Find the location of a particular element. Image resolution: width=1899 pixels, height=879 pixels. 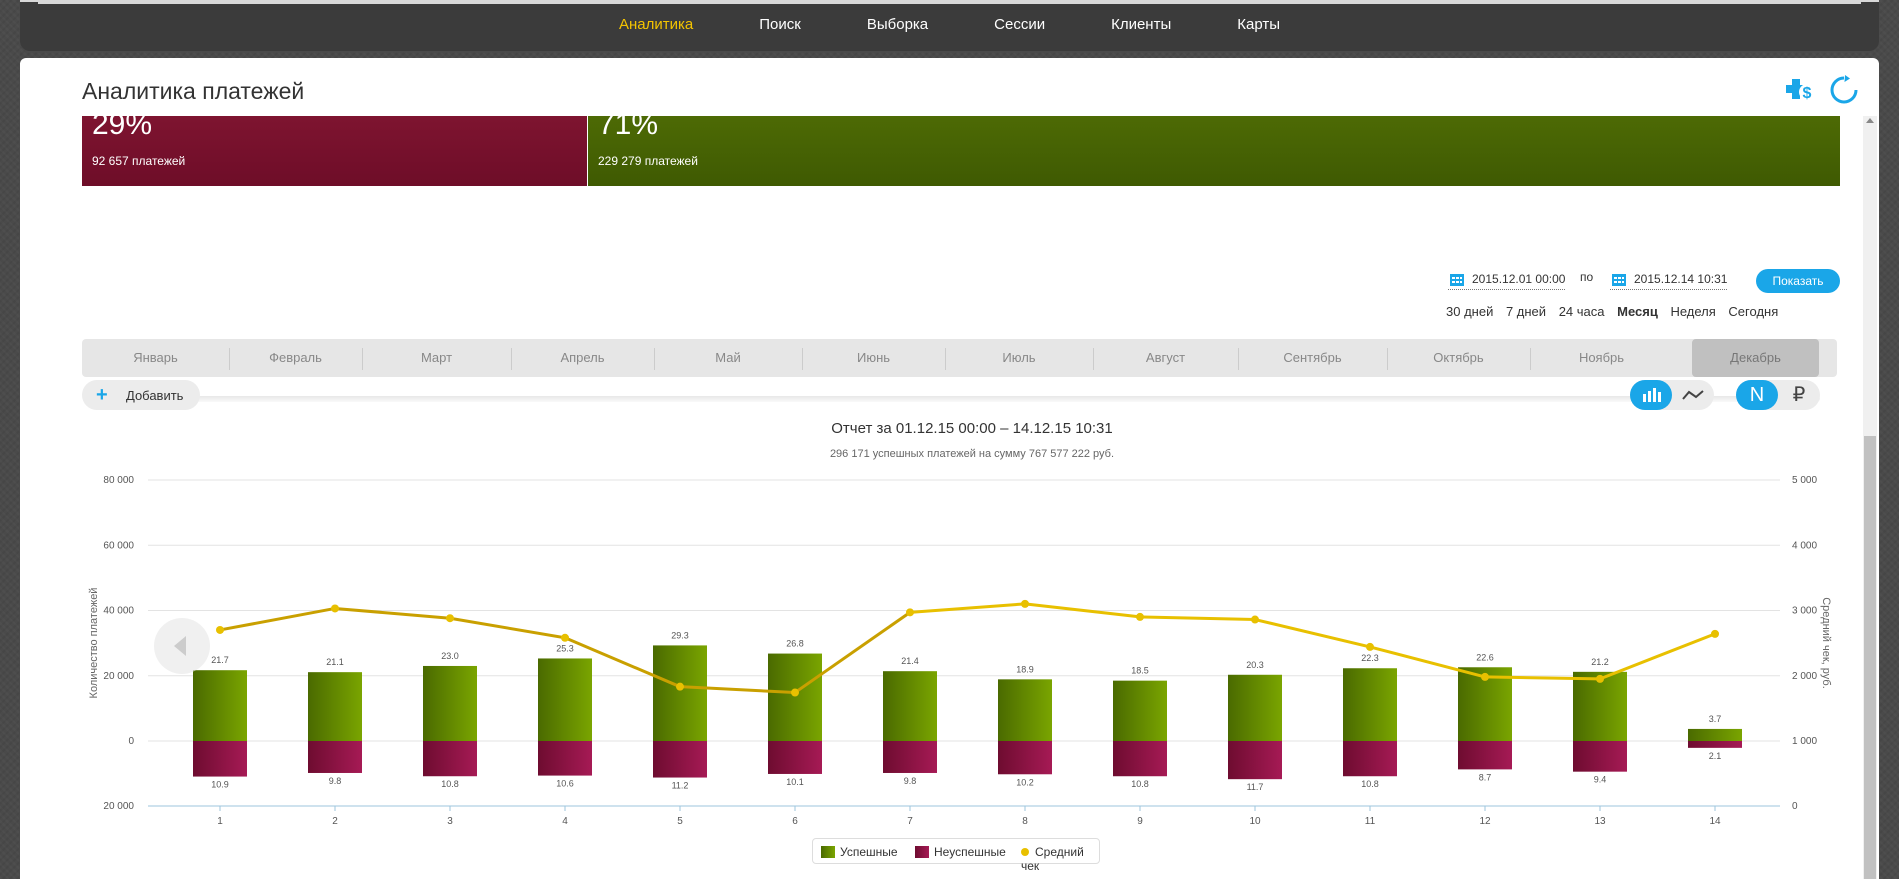

nav-item-selection: Выборка is located at coordinates (897, 24).